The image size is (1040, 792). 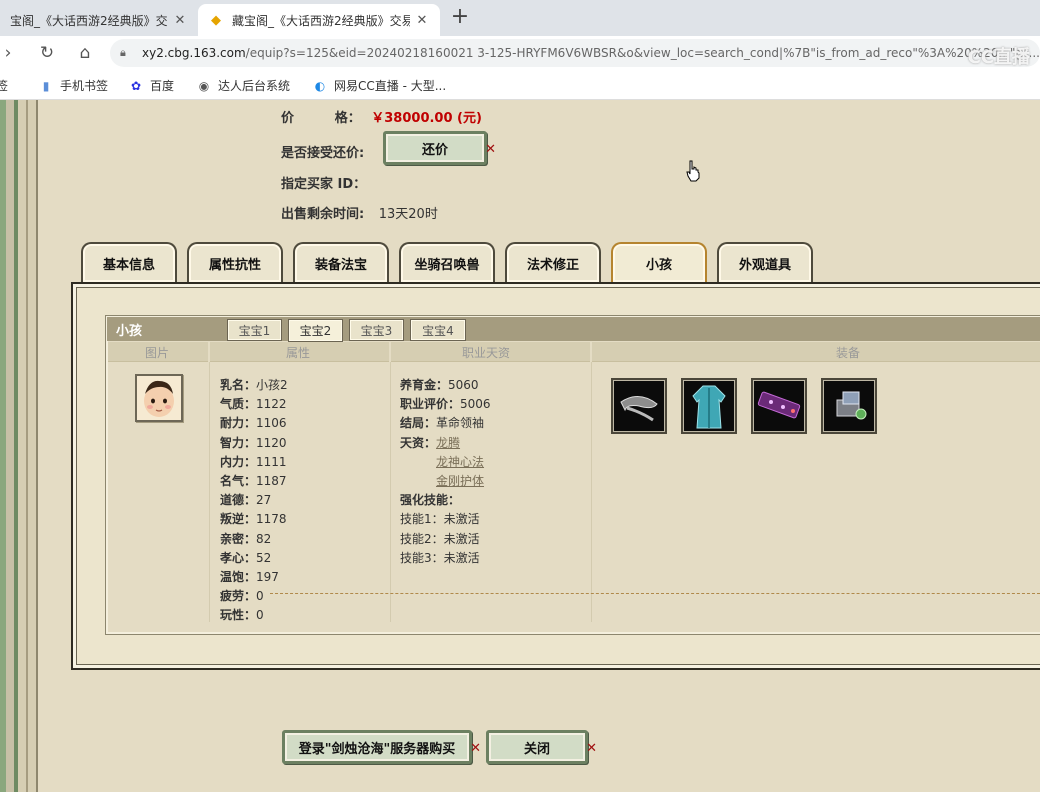 I want to click on attribute-row: 乳名：小孩2, so click(x=254, y=384).